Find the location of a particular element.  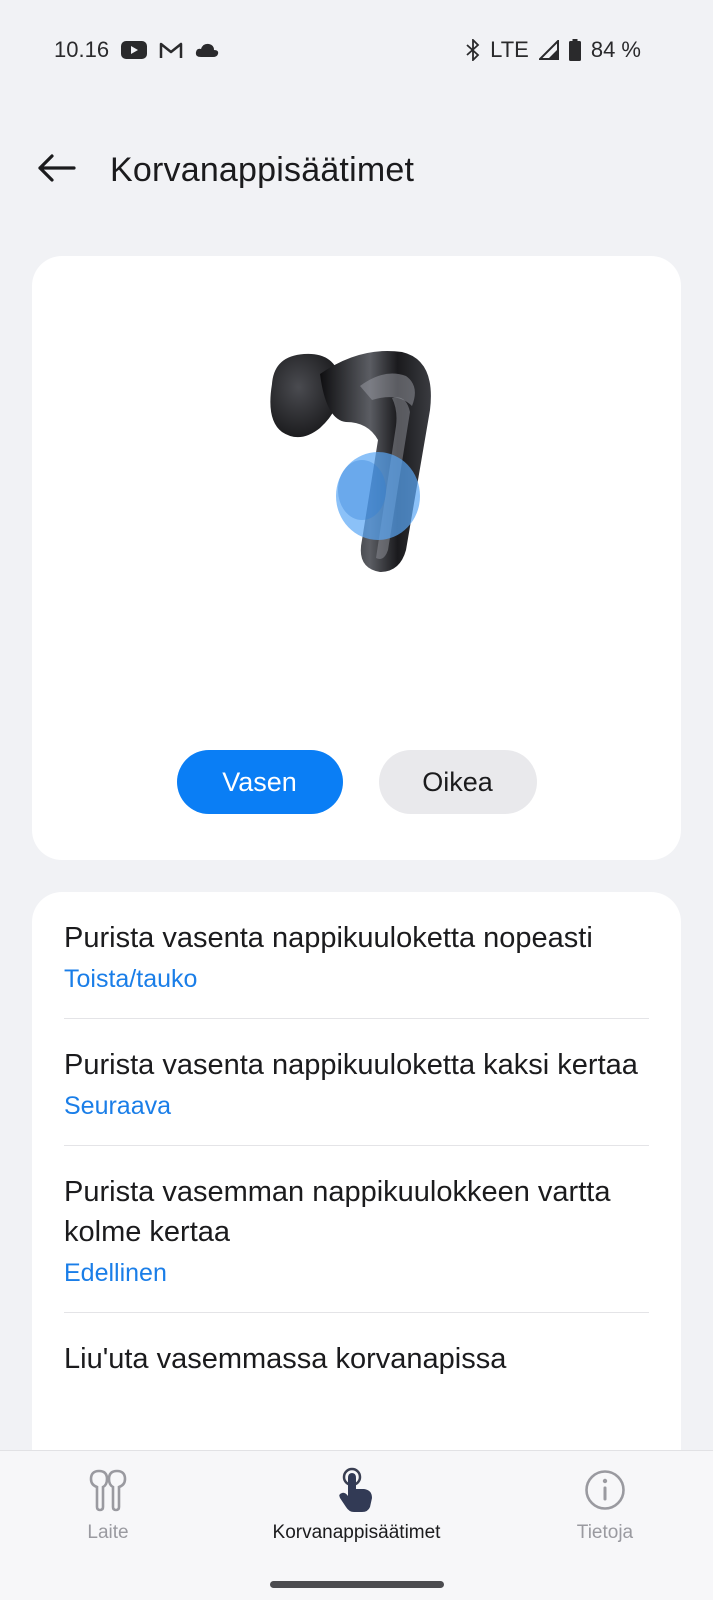

bottom-nav: Laite Korvanappisäätimet Tietoja is located at coordinates (356, 1525).